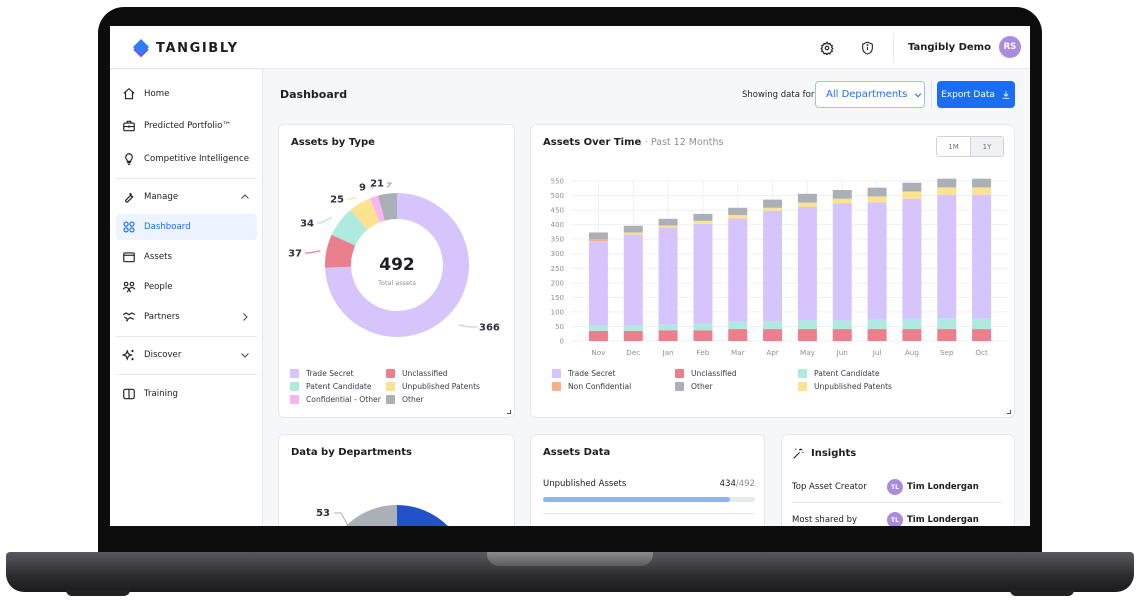 This screenshot has width=1140, height=604. What do you see at coordinates (186, 227) in the screenshot?
I see `sidebar-item-dashboard: Dashboard` at bounding box center [186, 227].